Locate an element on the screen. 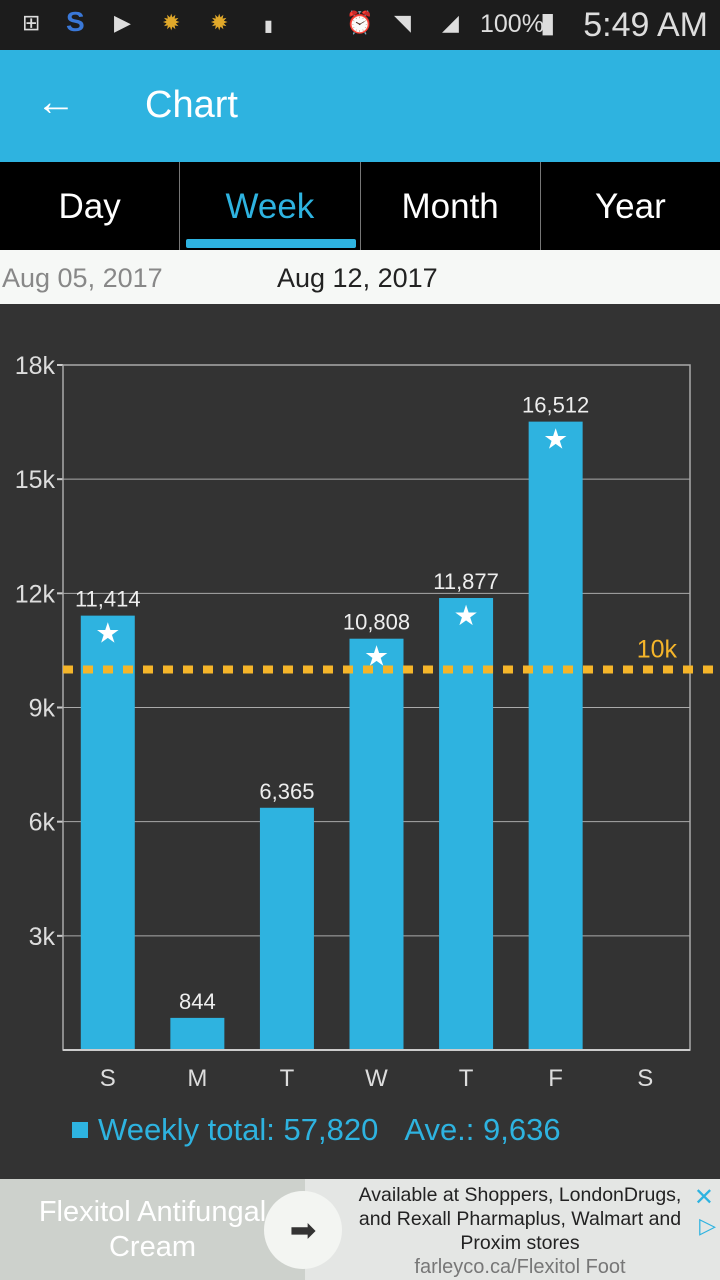 This screenshot has height=1280, width=720. clock: 5:49 AM is located at coordinates (645, 25).